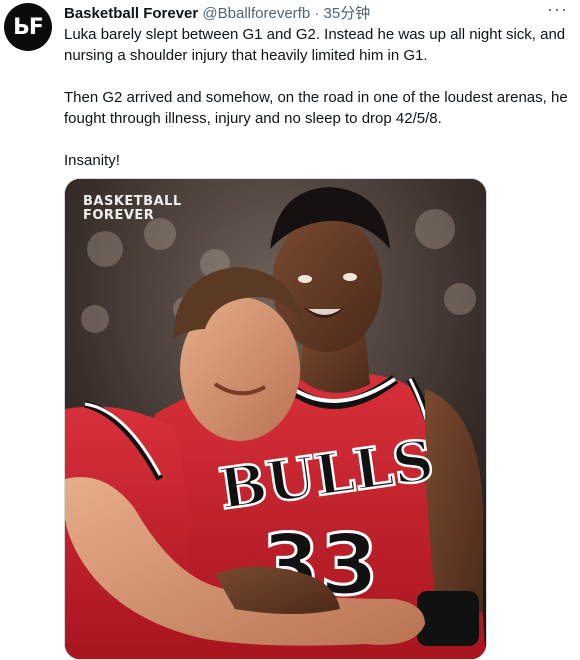  Describe the element at coordinates (119, 215) in the screenshot. I see `watermark-line2: FOREVER` at that location.